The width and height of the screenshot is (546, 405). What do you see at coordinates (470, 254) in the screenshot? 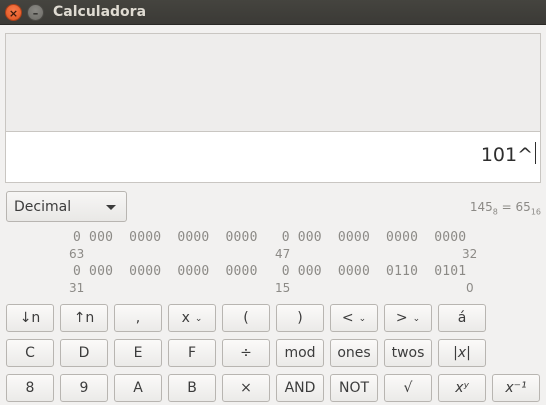
I see `bit-index-32: 32` at bounding box center [470, 254].